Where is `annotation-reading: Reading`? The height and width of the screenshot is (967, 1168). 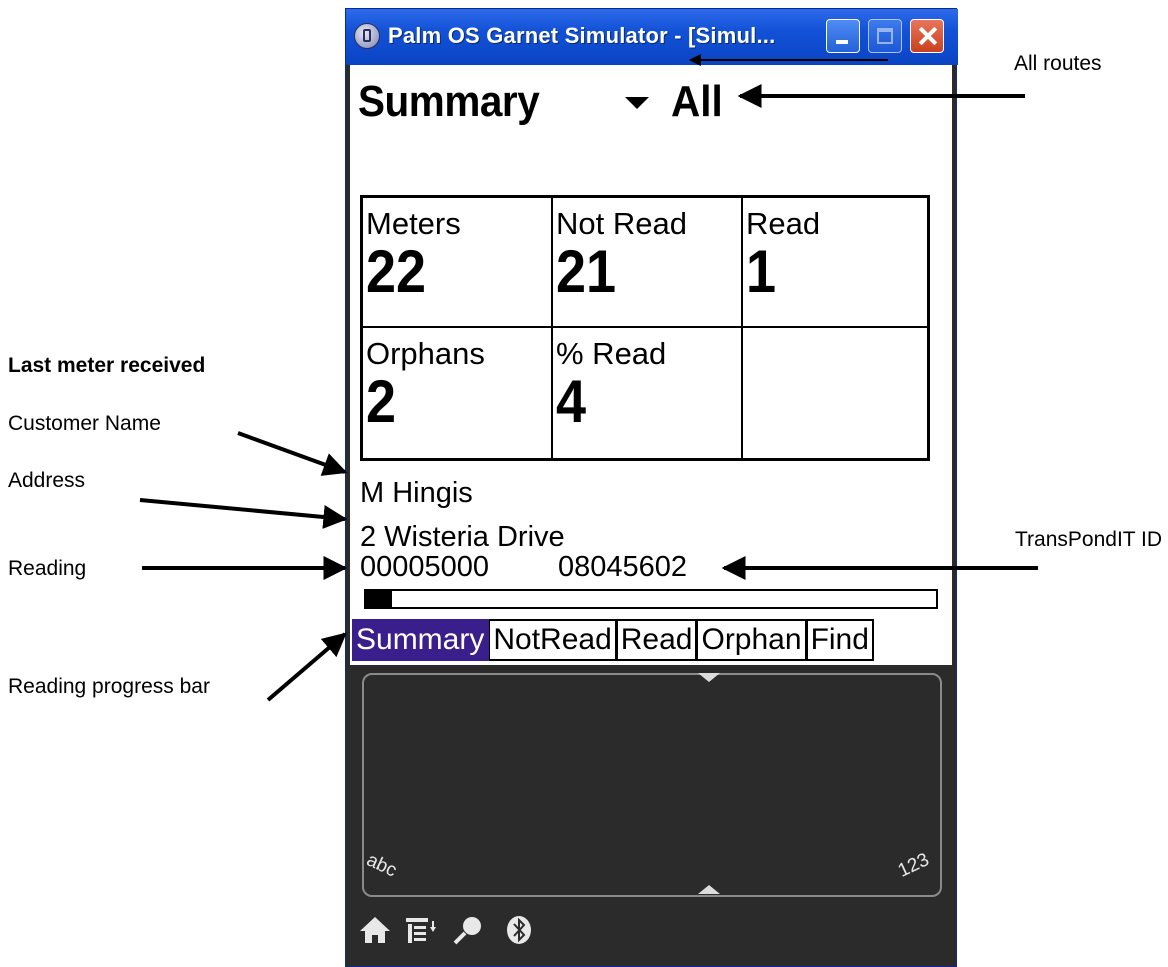 annotation-reading: Reading is located at coordinates (47, 568).